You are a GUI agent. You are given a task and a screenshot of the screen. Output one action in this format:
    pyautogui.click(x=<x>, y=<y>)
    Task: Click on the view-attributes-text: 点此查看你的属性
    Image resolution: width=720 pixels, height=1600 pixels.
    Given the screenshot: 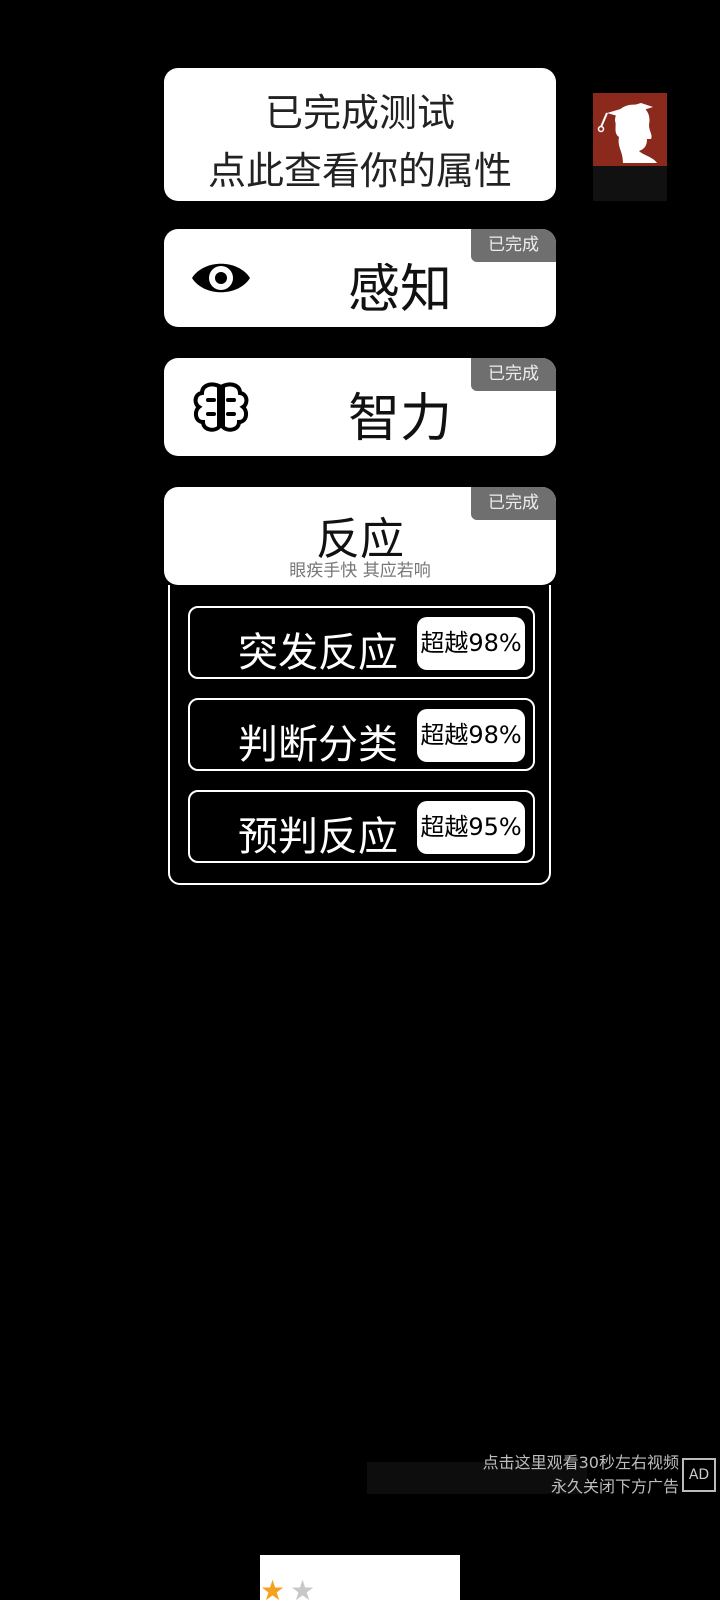 What is the action you would take?
    pyautogui.click(x=359, y=171)
    